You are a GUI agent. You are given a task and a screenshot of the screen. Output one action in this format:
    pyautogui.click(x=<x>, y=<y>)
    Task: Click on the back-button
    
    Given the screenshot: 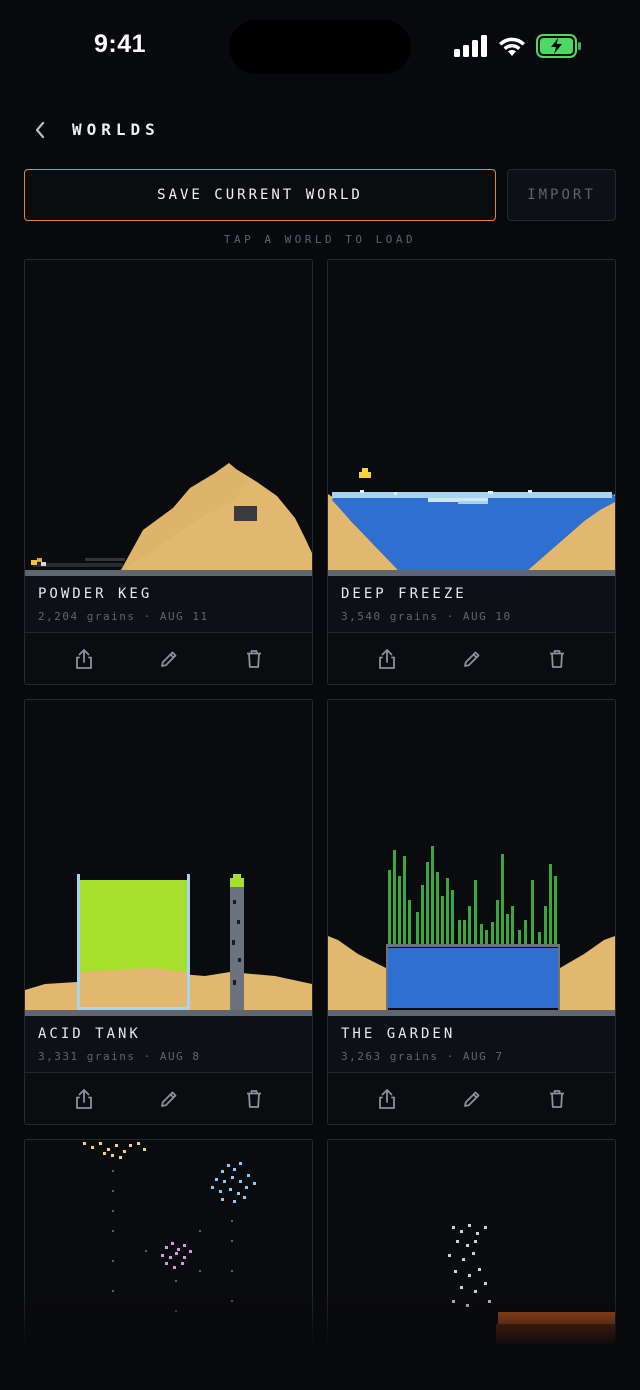 What is the action you would take?
    pyautogui.click(x=40, y=130)
    